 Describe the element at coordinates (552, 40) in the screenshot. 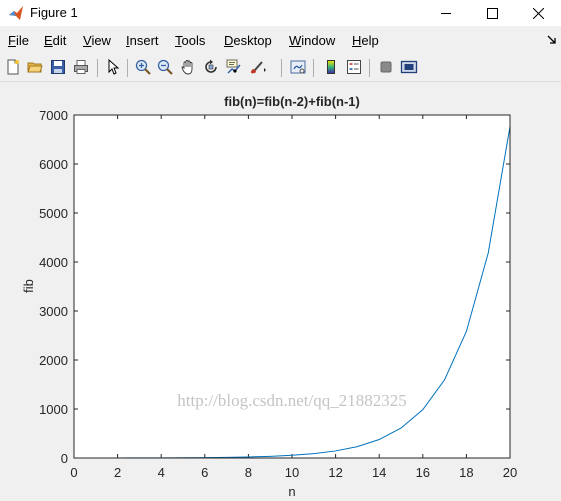

I see `dock-arrow-icon` at that location.